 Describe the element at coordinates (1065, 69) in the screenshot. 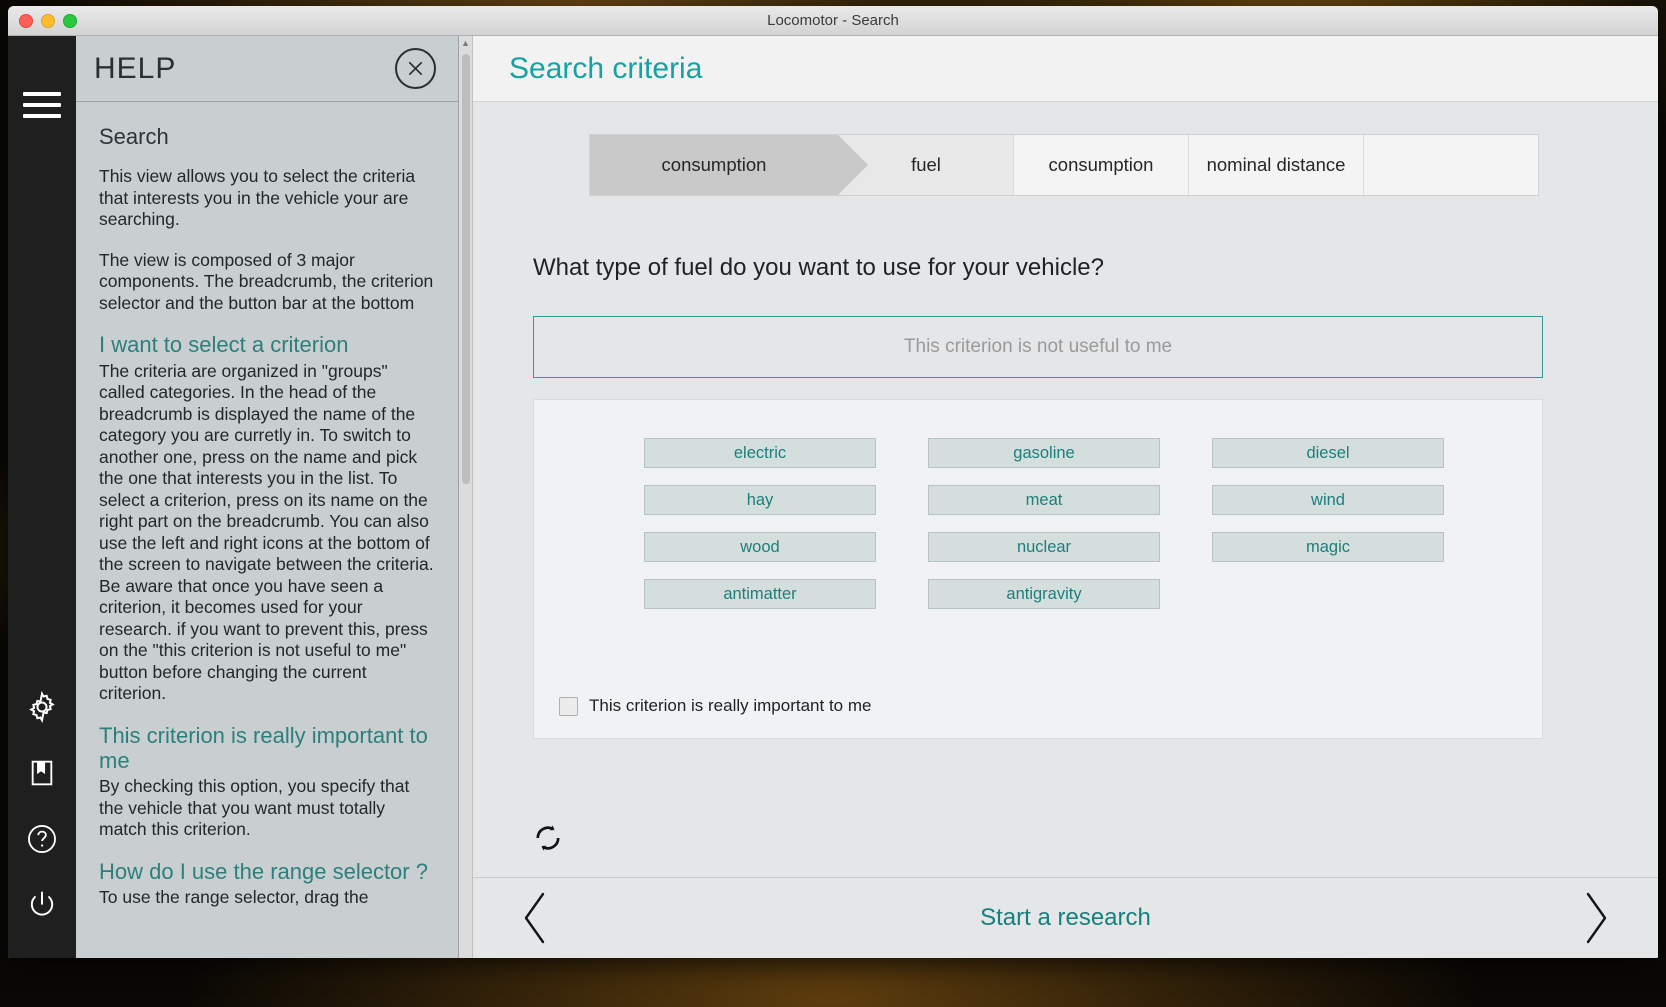

I see `main-header: Search criteria` at that location.